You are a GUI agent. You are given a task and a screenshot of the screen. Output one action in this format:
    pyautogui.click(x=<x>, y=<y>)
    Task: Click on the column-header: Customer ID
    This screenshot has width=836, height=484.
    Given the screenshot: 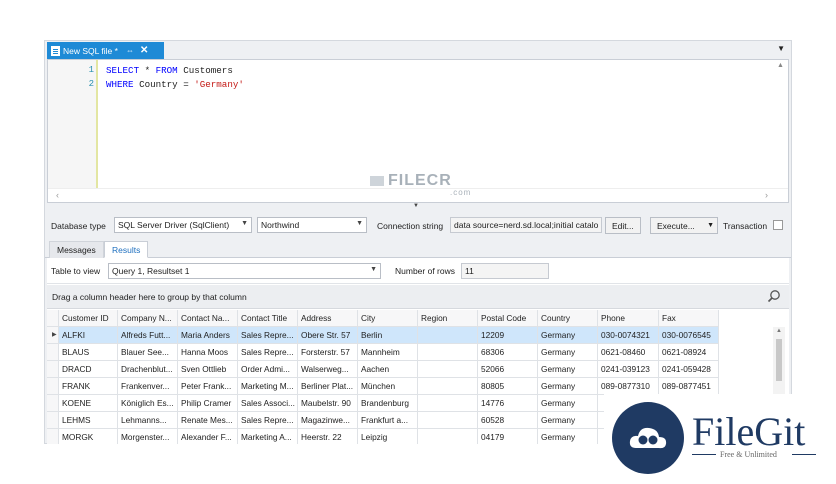 What is the action you would take?
    pyautogui.click(x=88, y=318)
    